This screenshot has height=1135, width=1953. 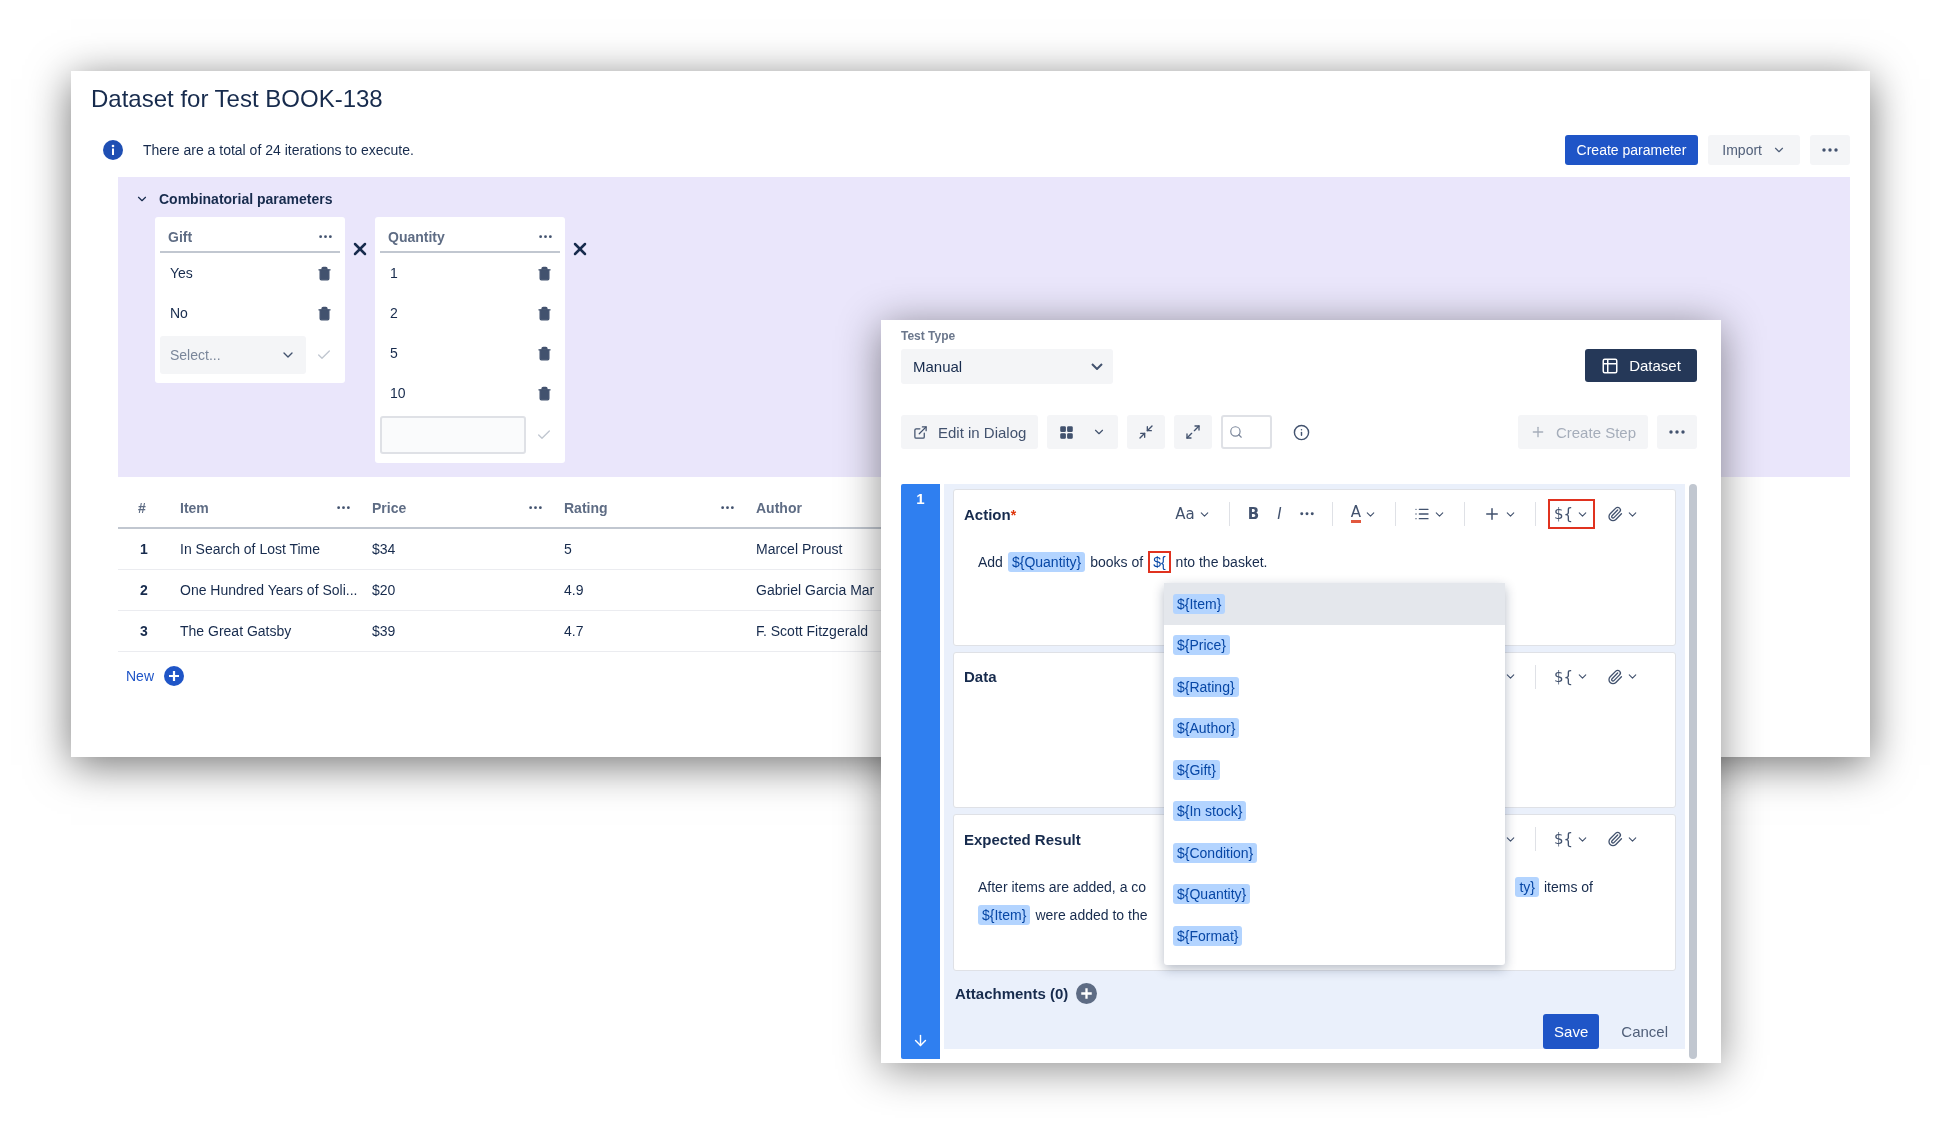 I want to click on field-label: Test Type, so click(x=928, y=336).